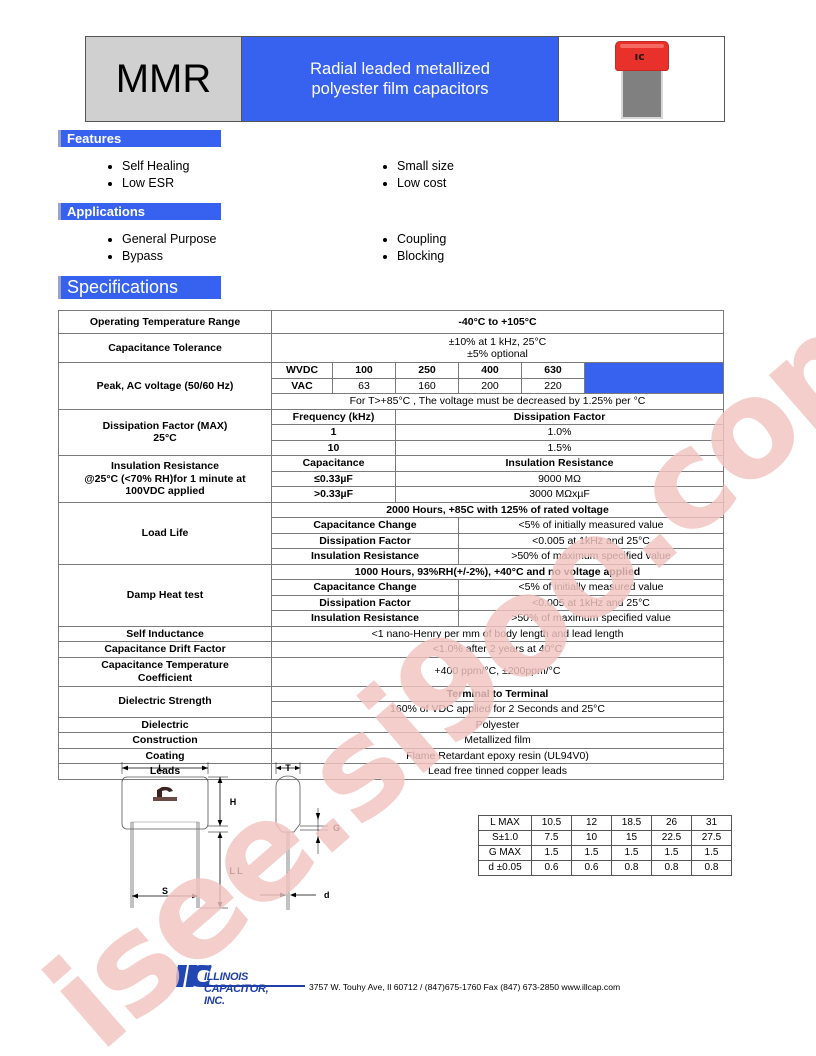 The height and width of the screenshot is (1056, 816). Describe the element at coordinates (365, 540) in the screenshot. I see `load-life-param: Dissipation Factor` at that location.